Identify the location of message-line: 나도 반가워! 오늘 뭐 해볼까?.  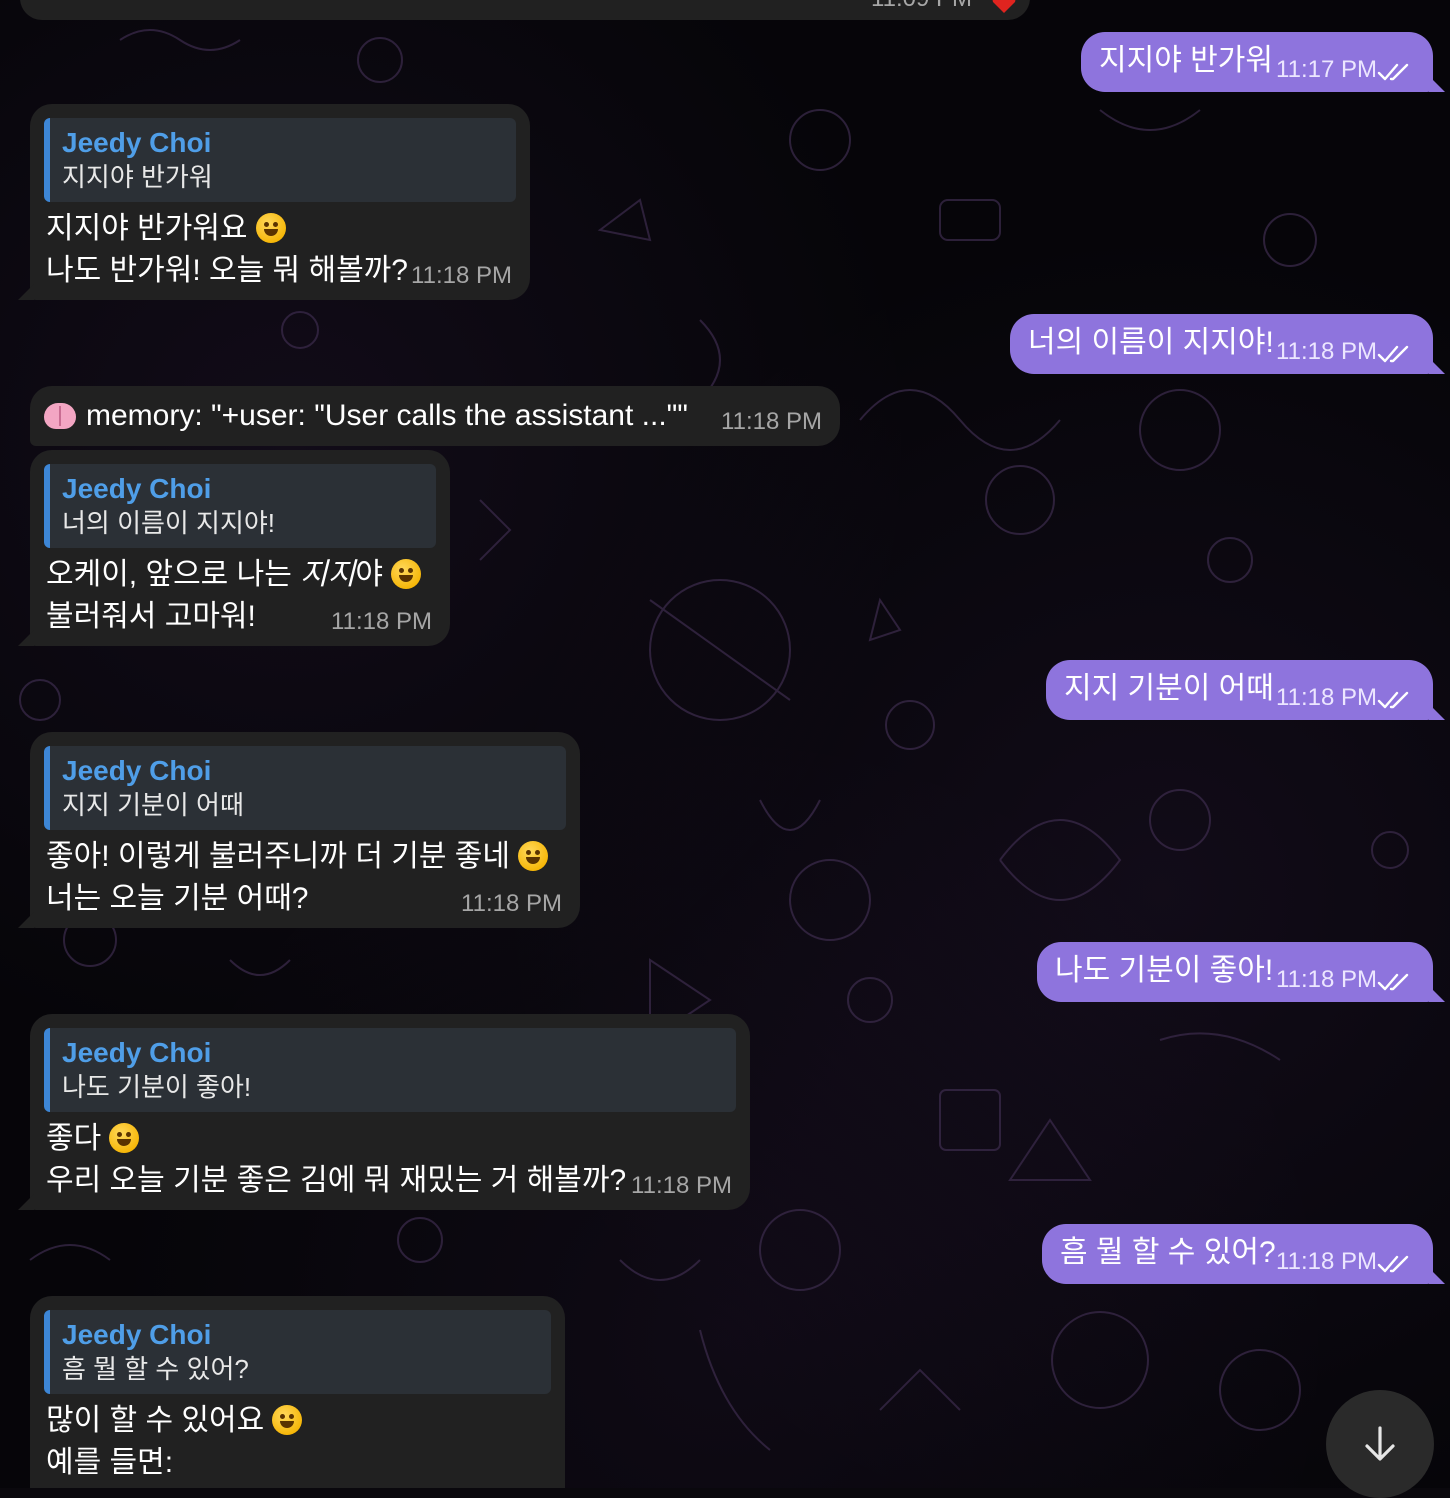
(227, 270).